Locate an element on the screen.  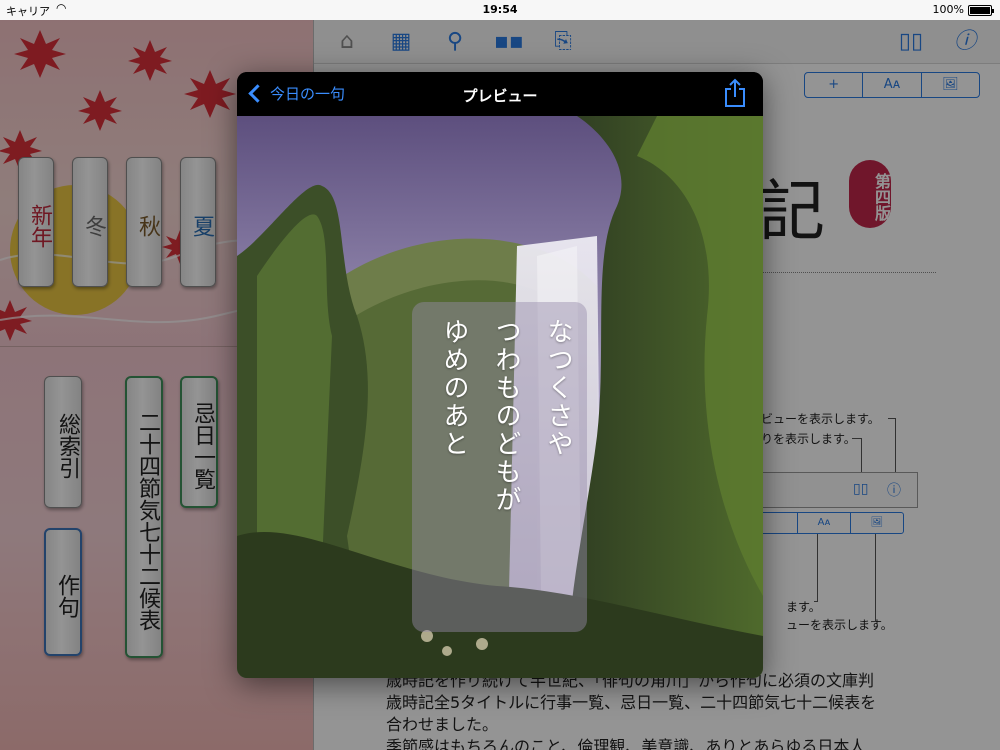
modal-title: プレビュー is located at coordinates (500, 96).